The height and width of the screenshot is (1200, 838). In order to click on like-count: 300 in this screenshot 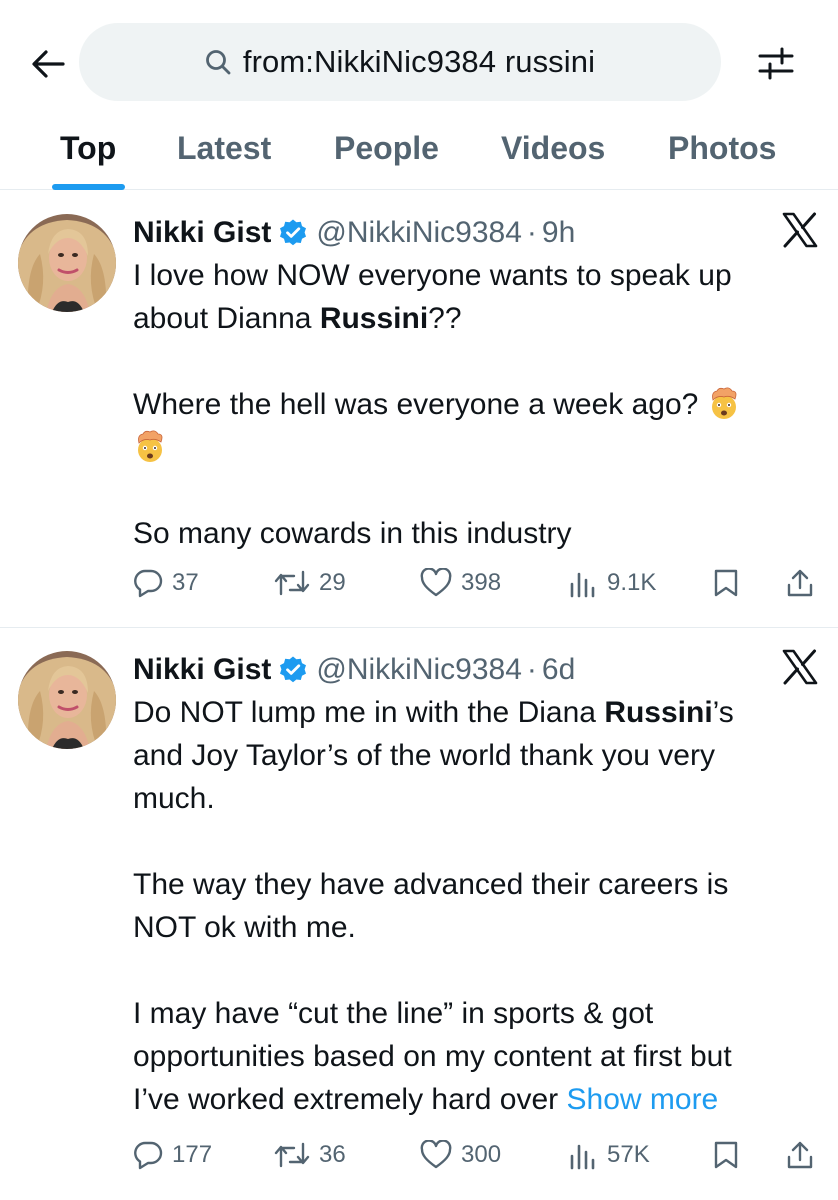, I will do `click(481, 1154)`.